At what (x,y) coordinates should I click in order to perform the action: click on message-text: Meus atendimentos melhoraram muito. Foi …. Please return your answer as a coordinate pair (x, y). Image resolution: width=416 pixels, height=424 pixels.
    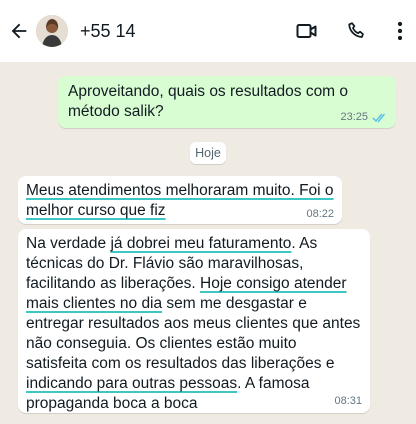
    Looking at the image, I should click on (180, 200).